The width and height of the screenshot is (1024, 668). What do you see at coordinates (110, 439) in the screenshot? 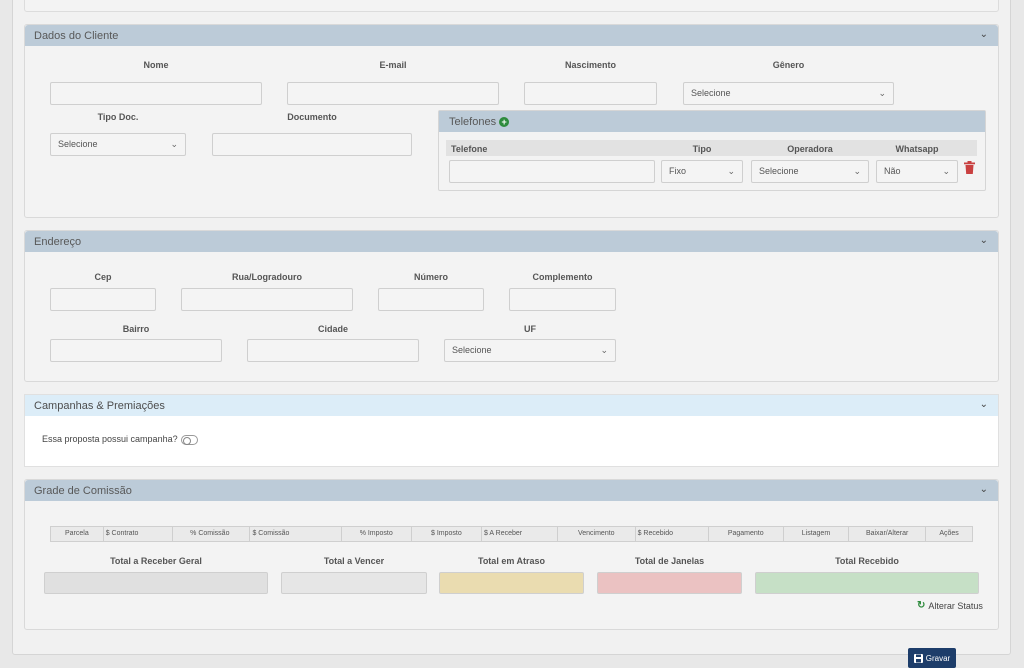
I see `campanha-question: Essa proposta possui campanha?` at bounding box center [110, 439].